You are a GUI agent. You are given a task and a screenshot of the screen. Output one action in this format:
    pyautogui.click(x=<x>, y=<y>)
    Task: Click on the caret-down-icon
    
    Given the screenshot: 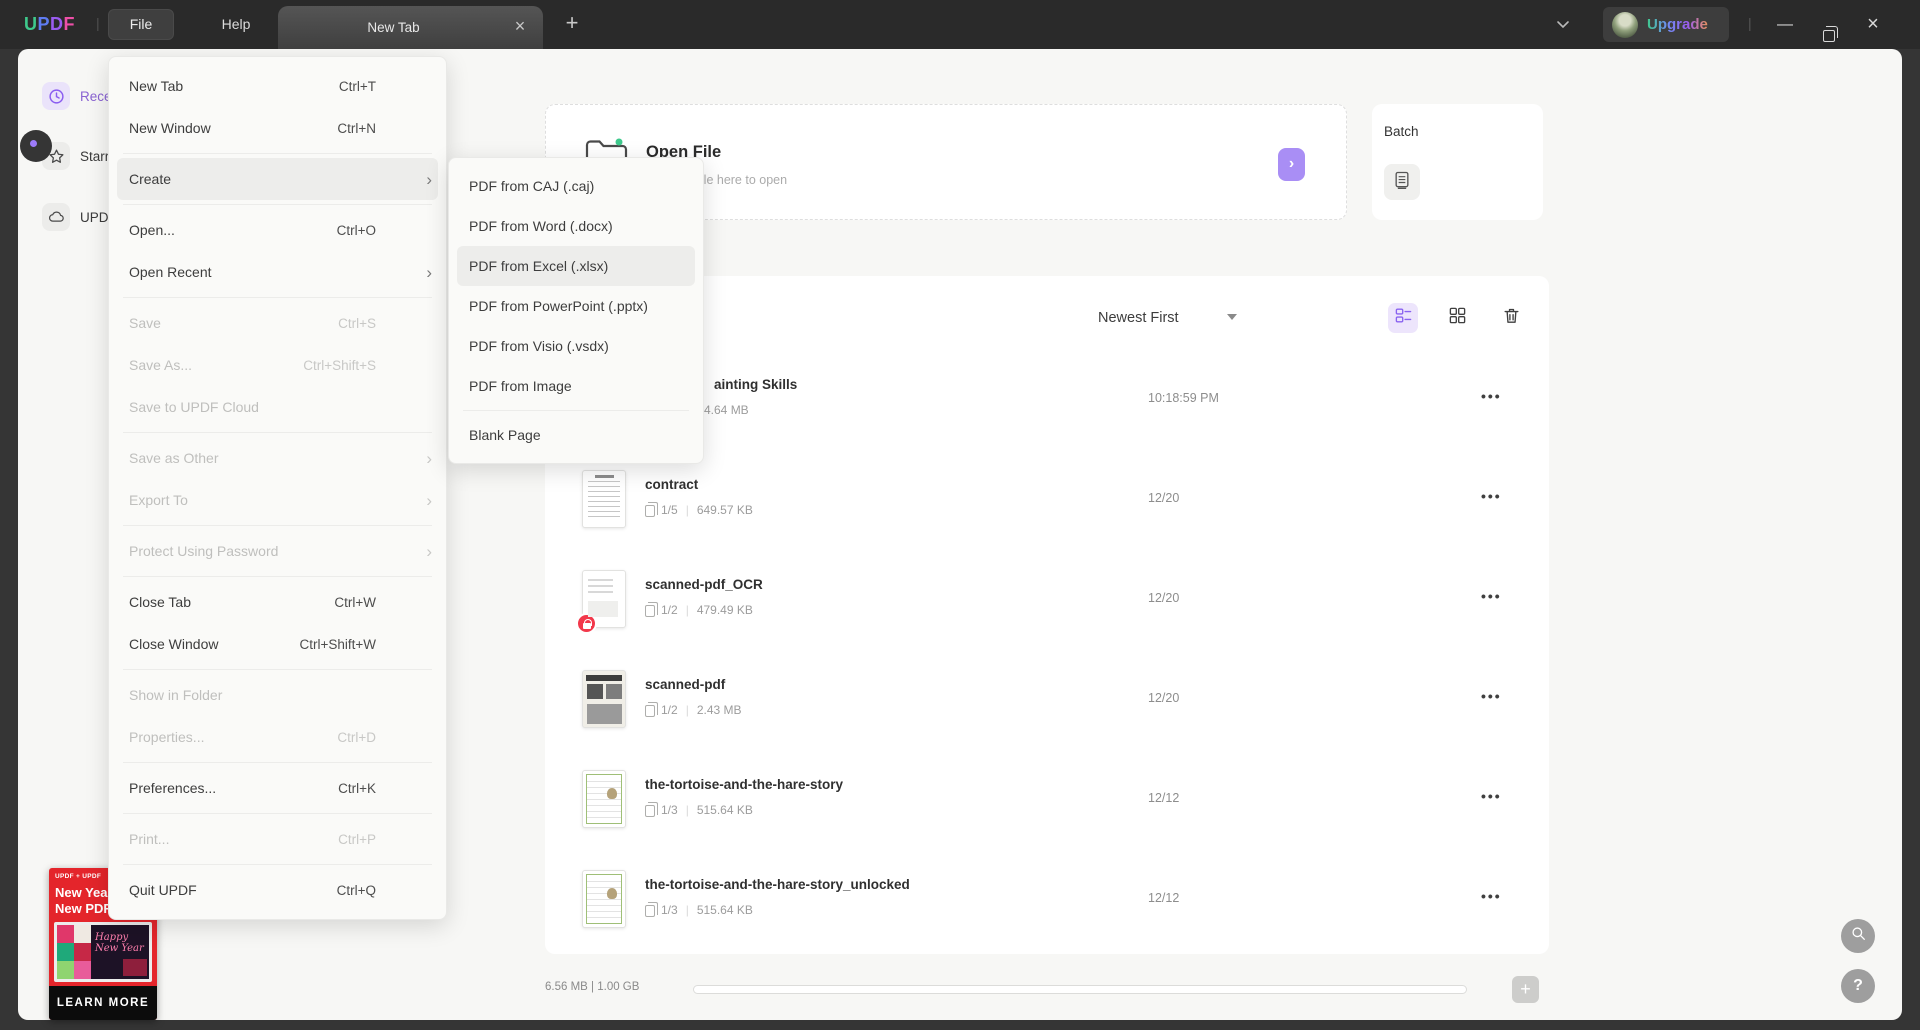 What is the action you would take?
    pyautogui.click(x=1232, y=317)
    